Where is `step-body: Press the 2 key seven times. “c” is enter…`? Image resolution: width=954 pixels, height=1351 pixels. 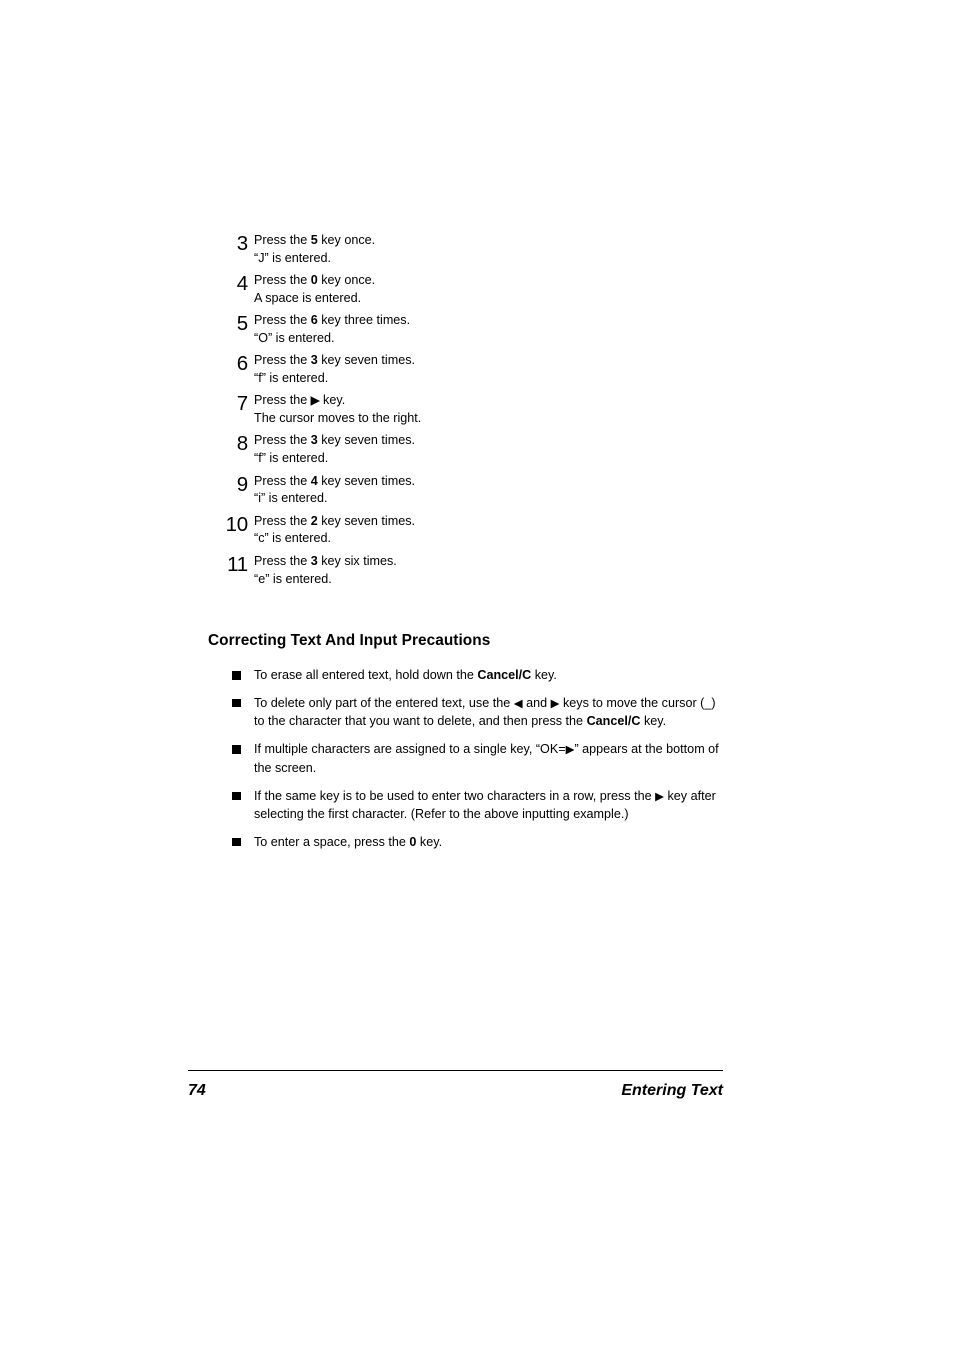
step-body: Press the 2 key seven times. “c” is enter… is located at coordinates (485, 531).